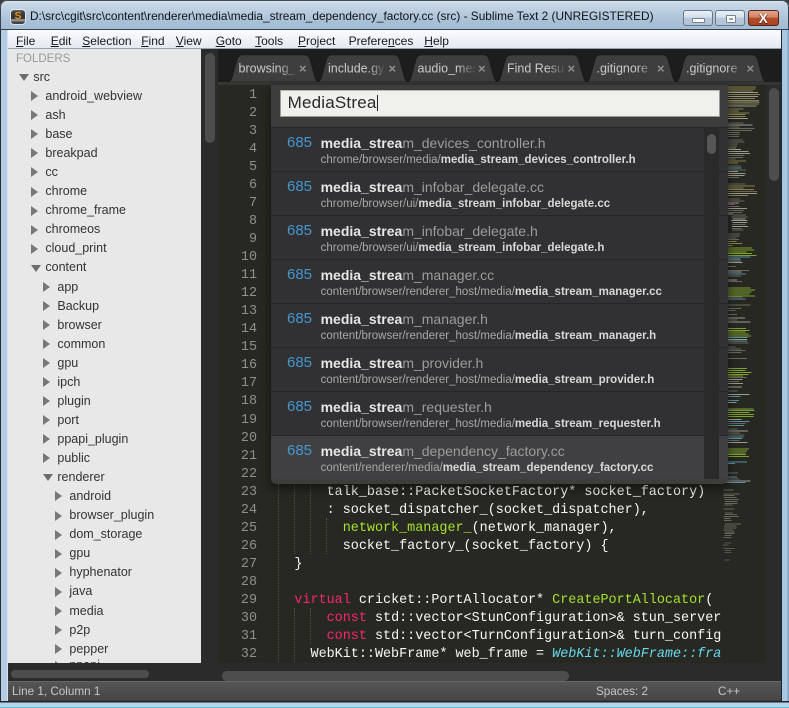  Describe the element at coordinates (356, 69) in the screenshot. I see `svg-text: include.gy` at that location.